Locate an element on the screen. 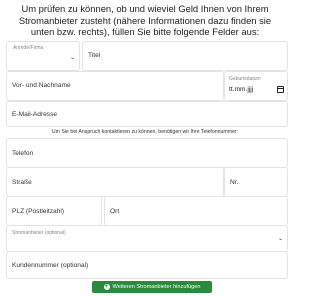 The width and height of the screenshot is (320, 296). birthdate-label: Geburtsdatum is located at coordinates (245, 79).